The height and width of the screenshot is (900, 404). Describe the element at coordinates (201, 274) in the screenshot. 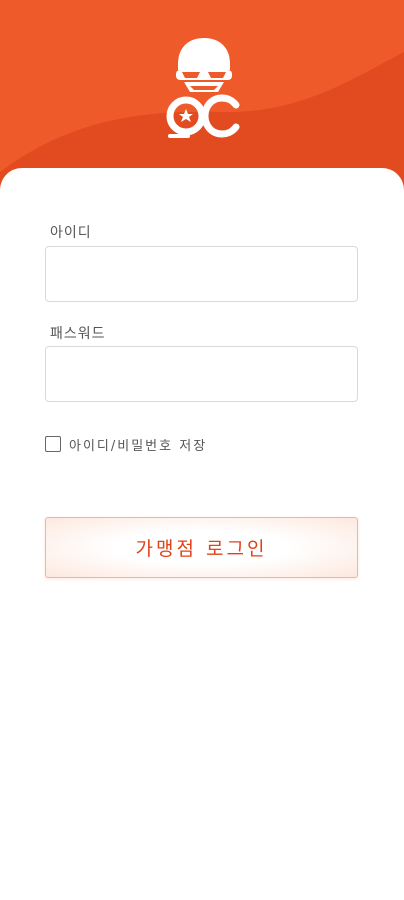

I see `id-input` at that location.